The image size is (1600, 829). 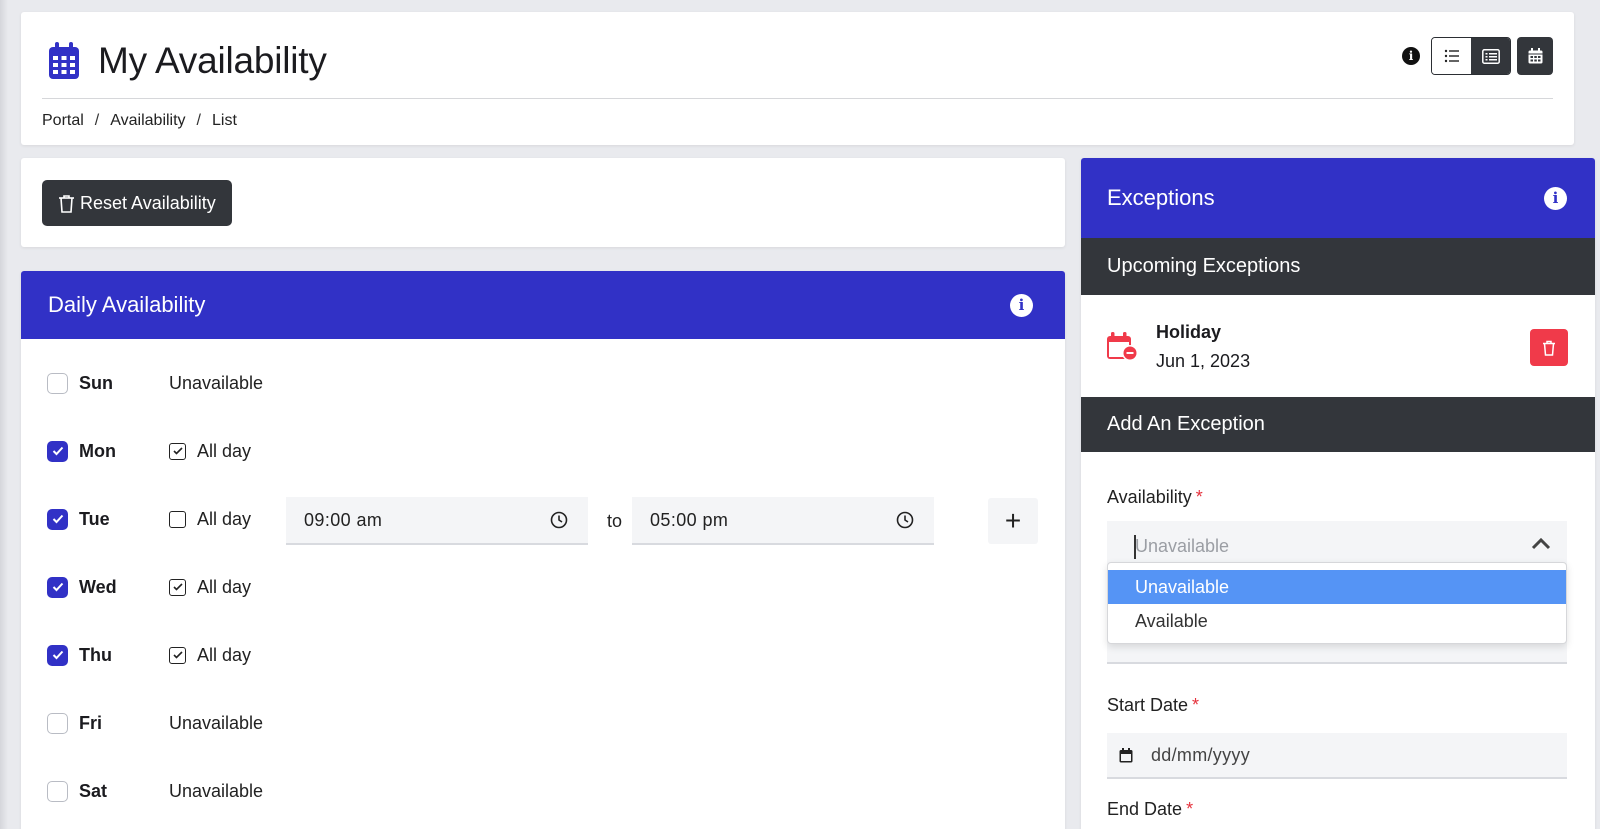 What do you see at coordinates (149, 655) in the screenshot?
I see `day-row-thu: Thu All day` at bounding box center [149, 655].